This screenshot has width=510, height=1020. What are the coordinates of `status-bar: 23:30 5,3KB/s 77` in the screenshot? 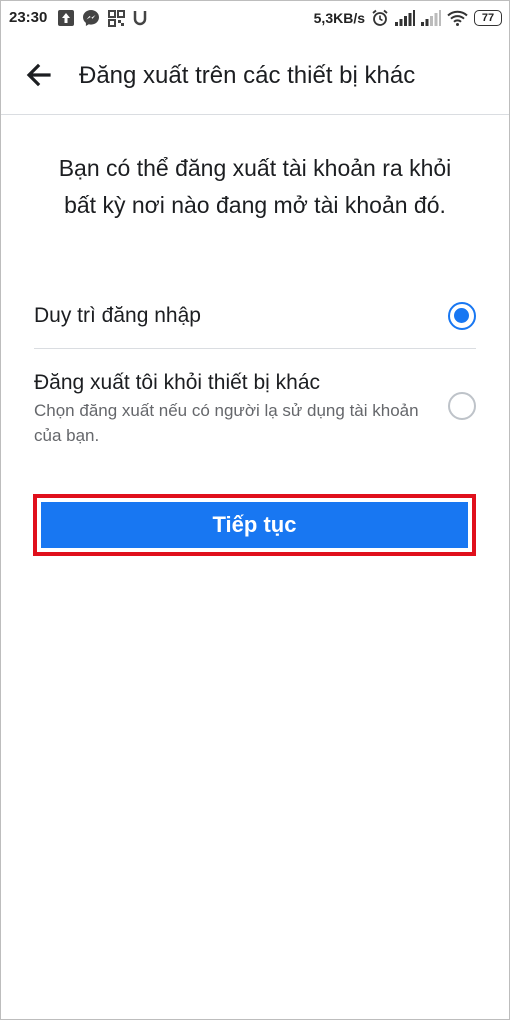 It's located at (255, 18).